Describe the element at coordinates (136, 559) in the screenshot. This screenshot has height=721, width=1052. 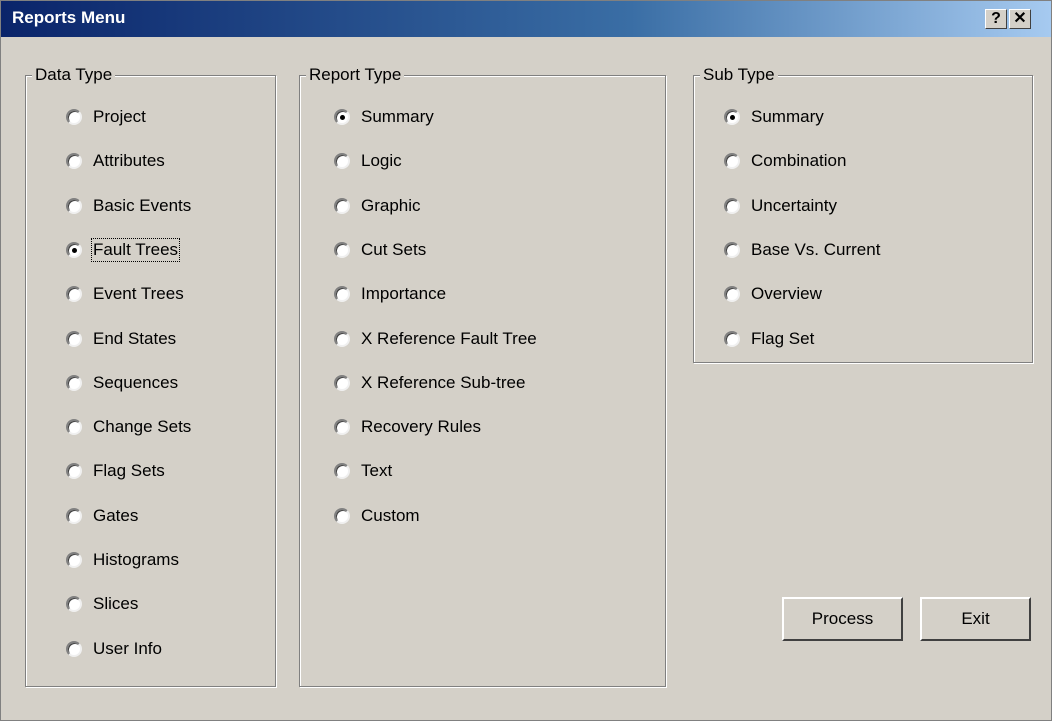
I see `radio-label: Histograms` at that location.